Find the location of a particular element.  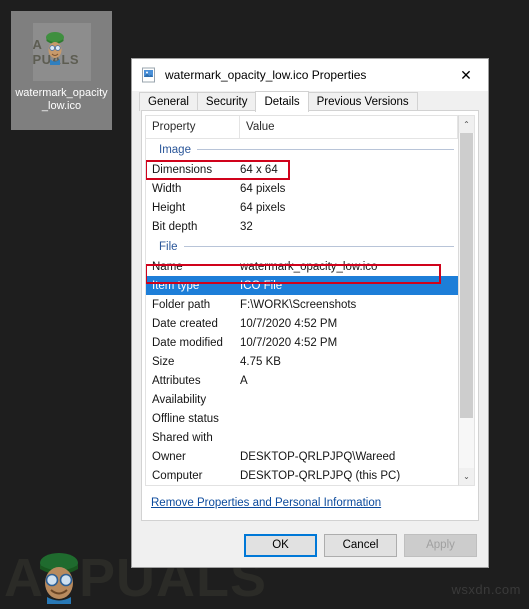

dialog-button-bar: OK Cancel Apply is located at coordinates (310, 545).